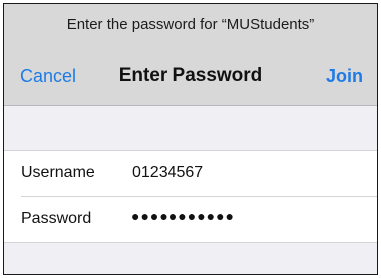  What do you see at coordinates (183, 216) in the screenshot?
I see `password-field: ●●●●●●●●●●●` at bounding box center [183, 216].